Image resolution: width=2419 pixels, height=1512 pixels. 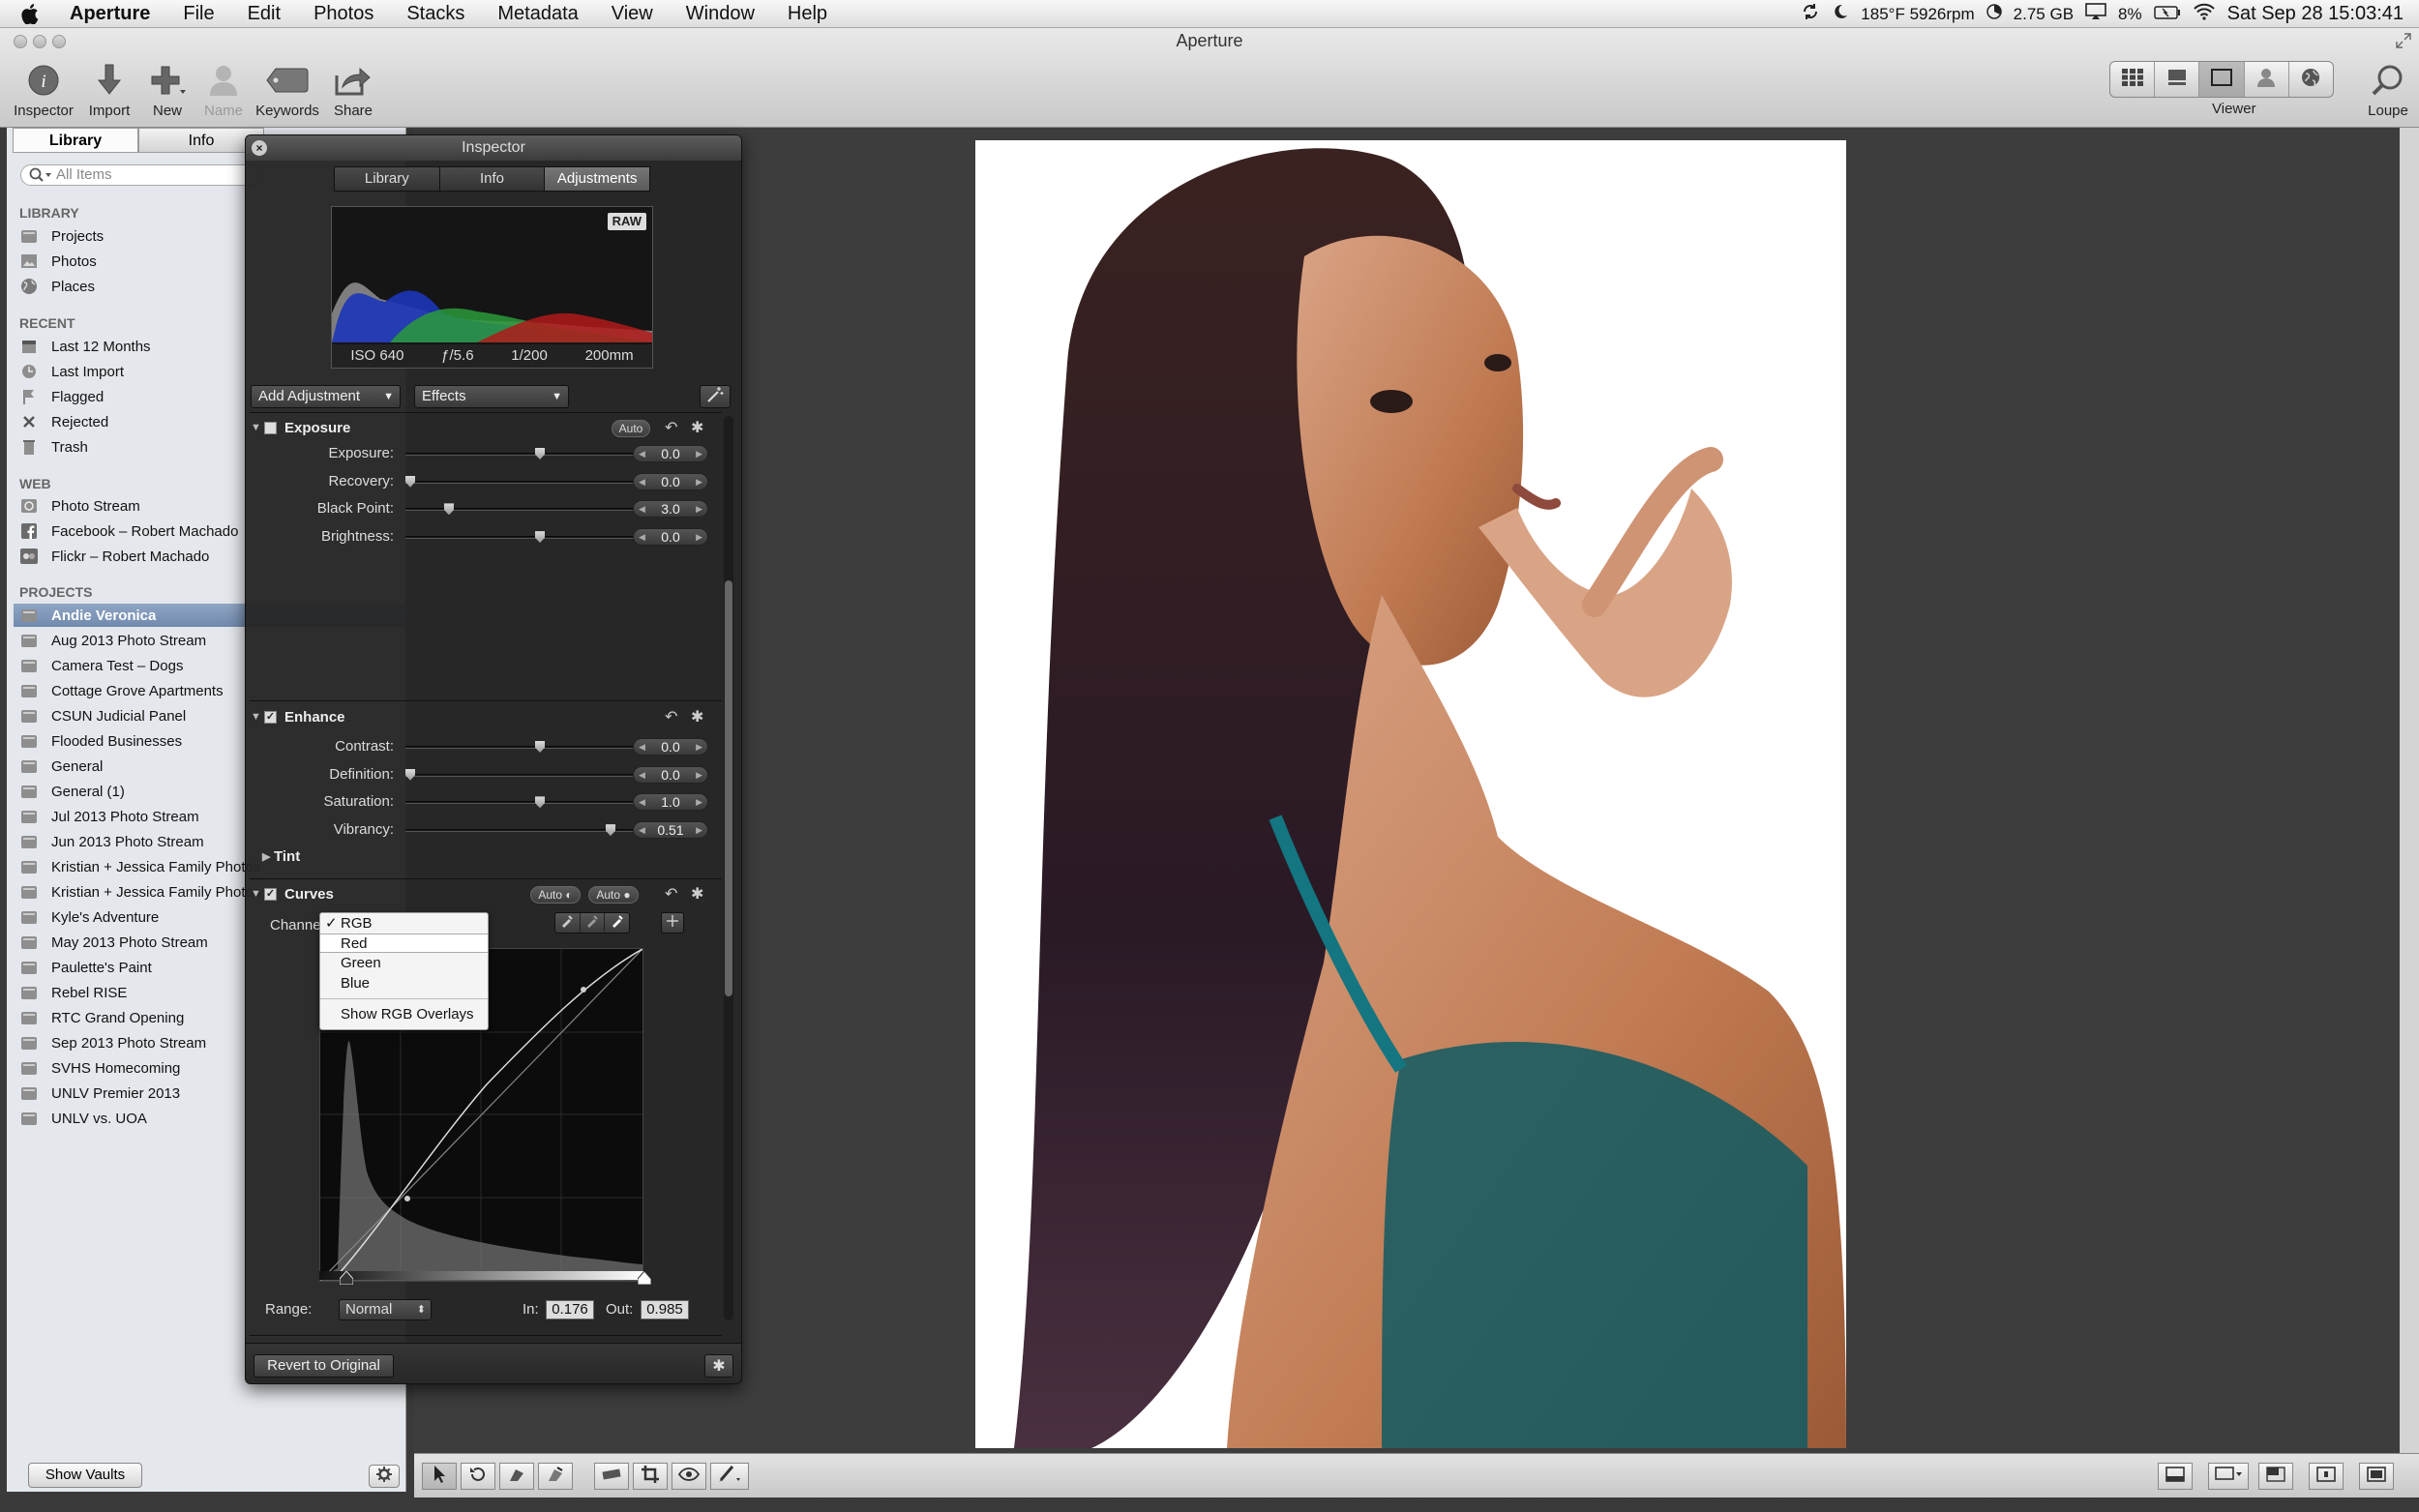 What do you see at coordinates (807, 14) in the screenshot?
I see `menu-help: Help` at bounding box center [807, 14].